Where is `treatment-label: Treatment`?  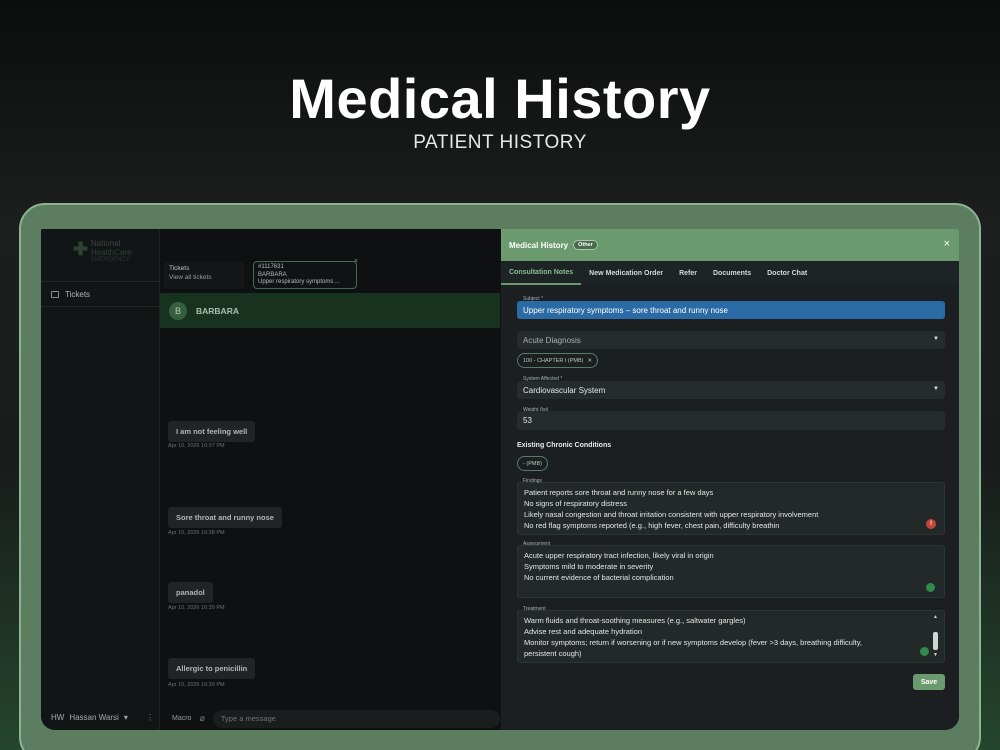
treatment-label: Treatment is located at coordinates (534, 609).